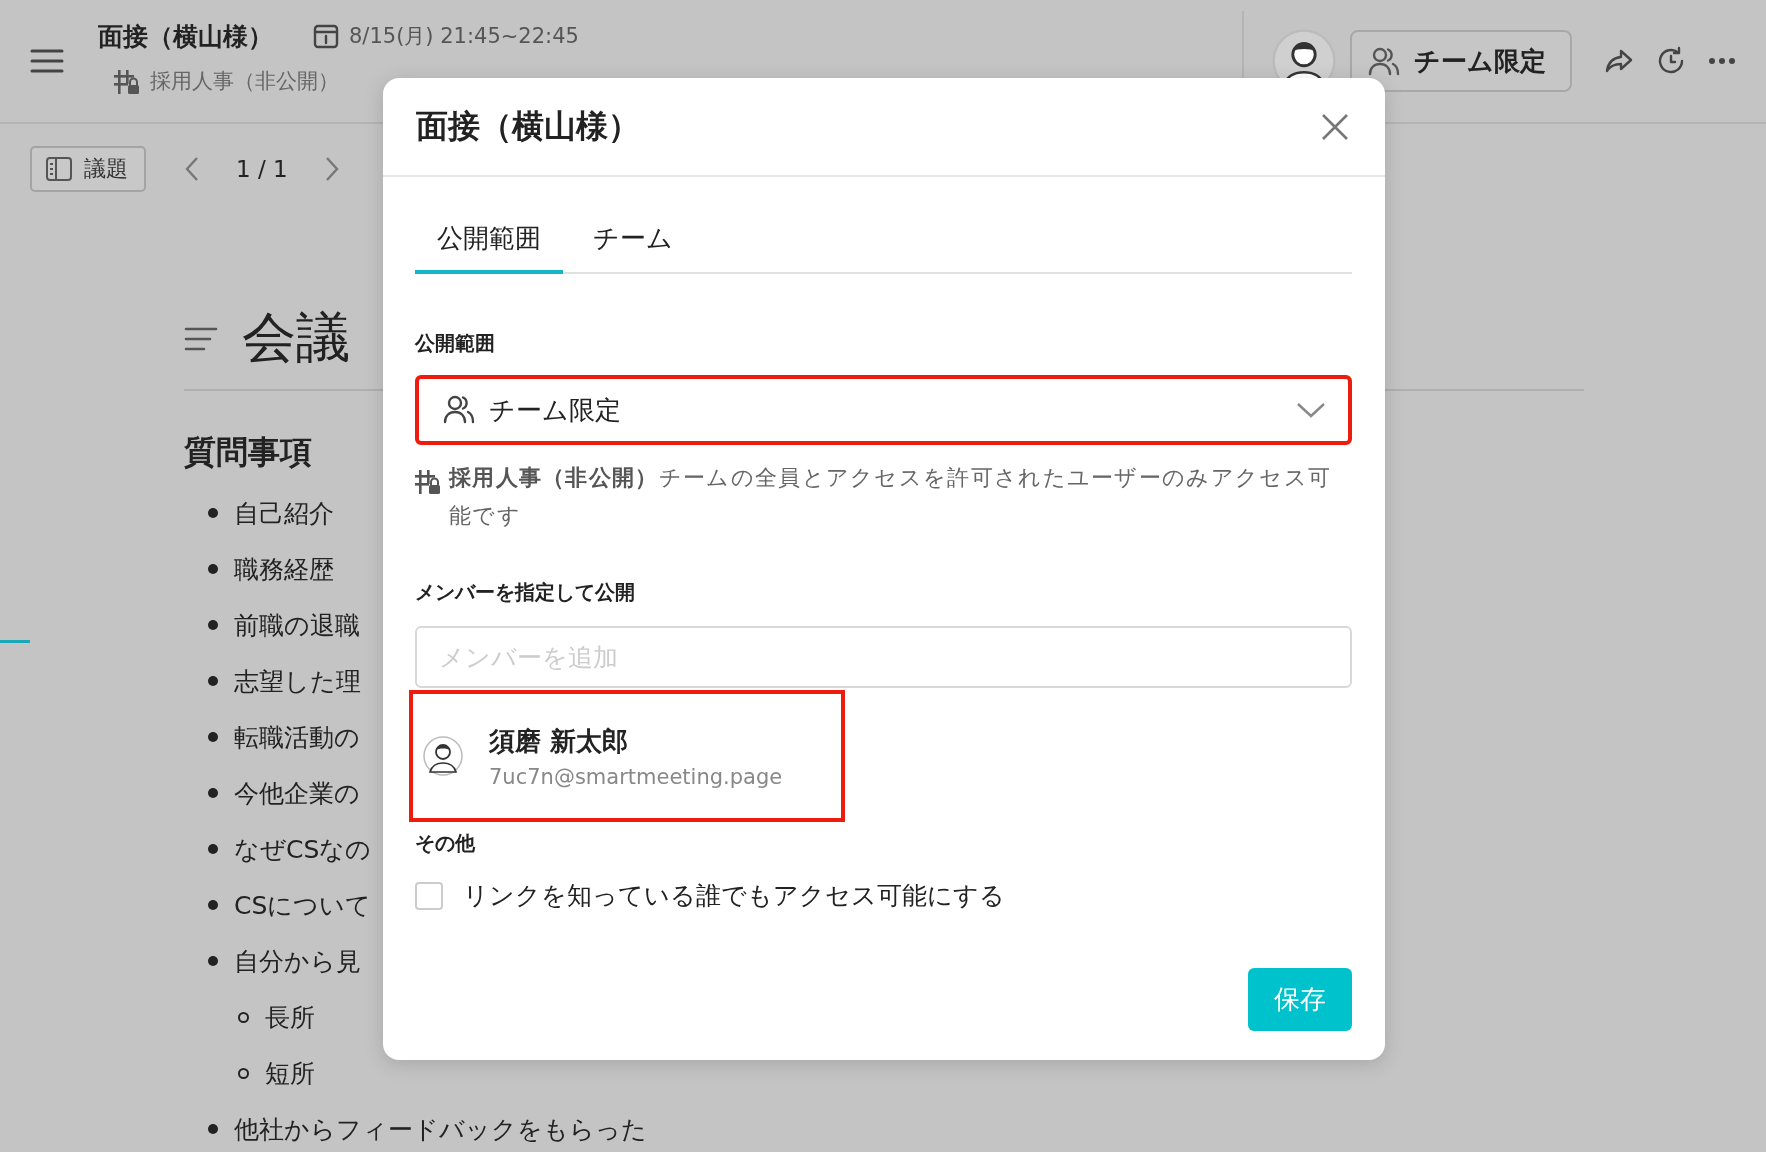 This screenshot has height=1152, width=1766. Describe the element at coordinates (455, 343) in the screenshot. I see `field-label: 公開範囲` at that location.